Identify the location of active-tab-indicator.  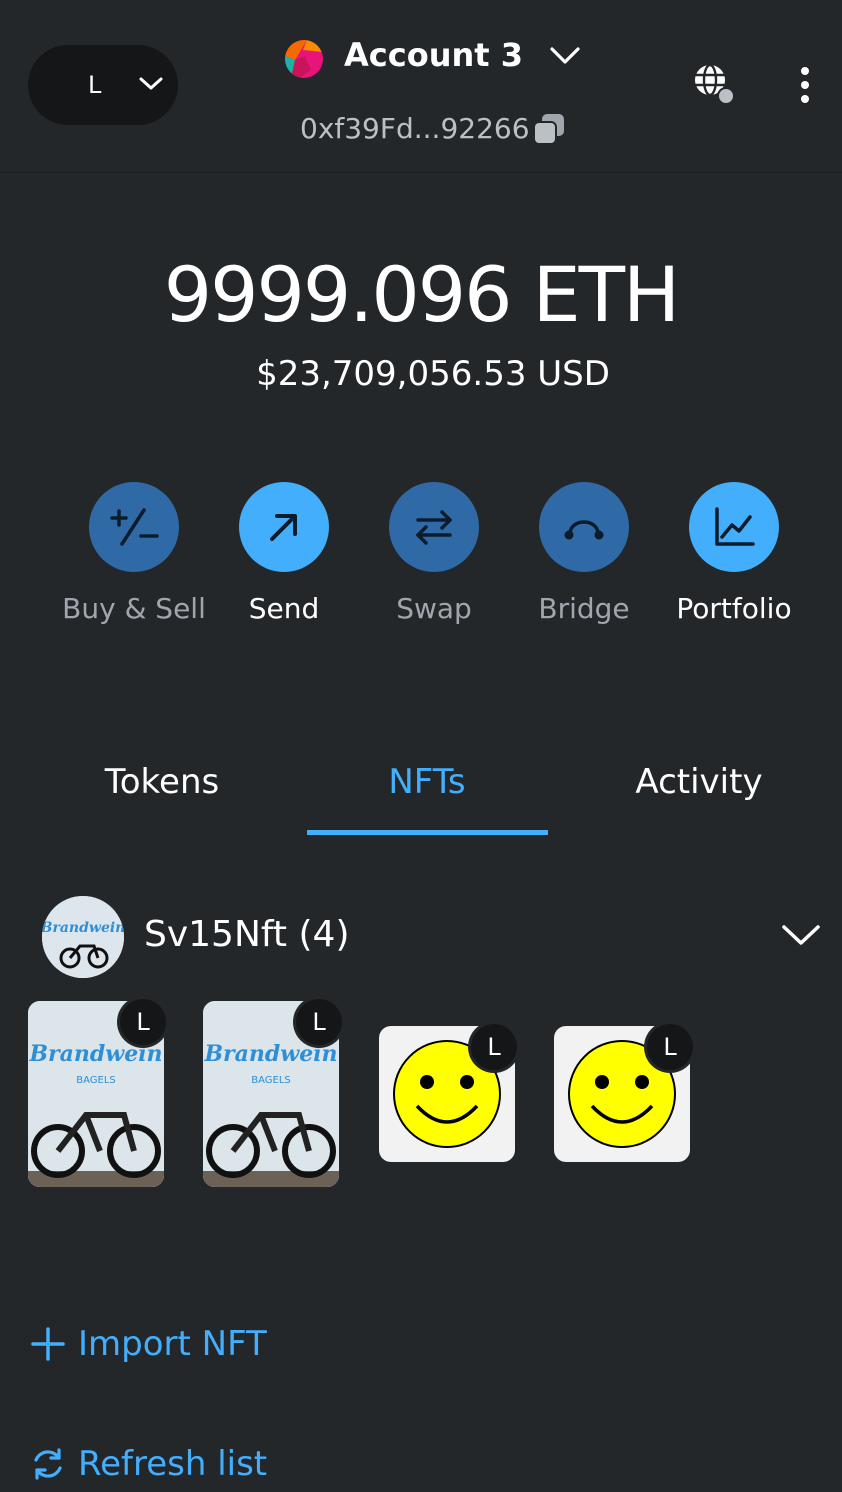
(427, 832).